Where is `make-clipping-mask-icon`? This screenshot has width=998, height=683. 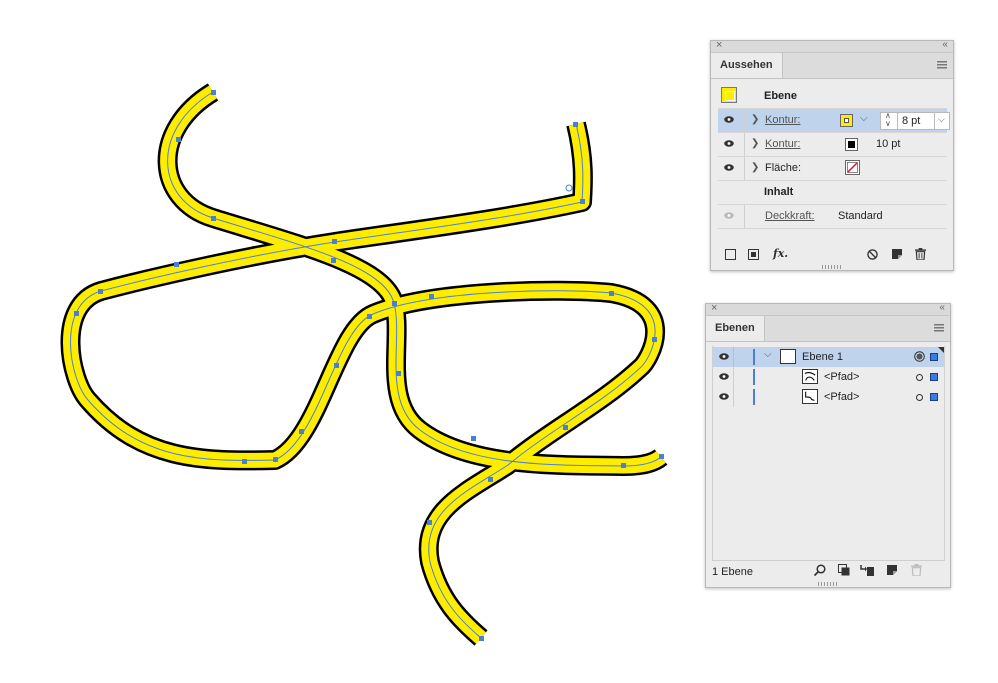
make-clipping-mask-icon is located at coordinates (844, 570).